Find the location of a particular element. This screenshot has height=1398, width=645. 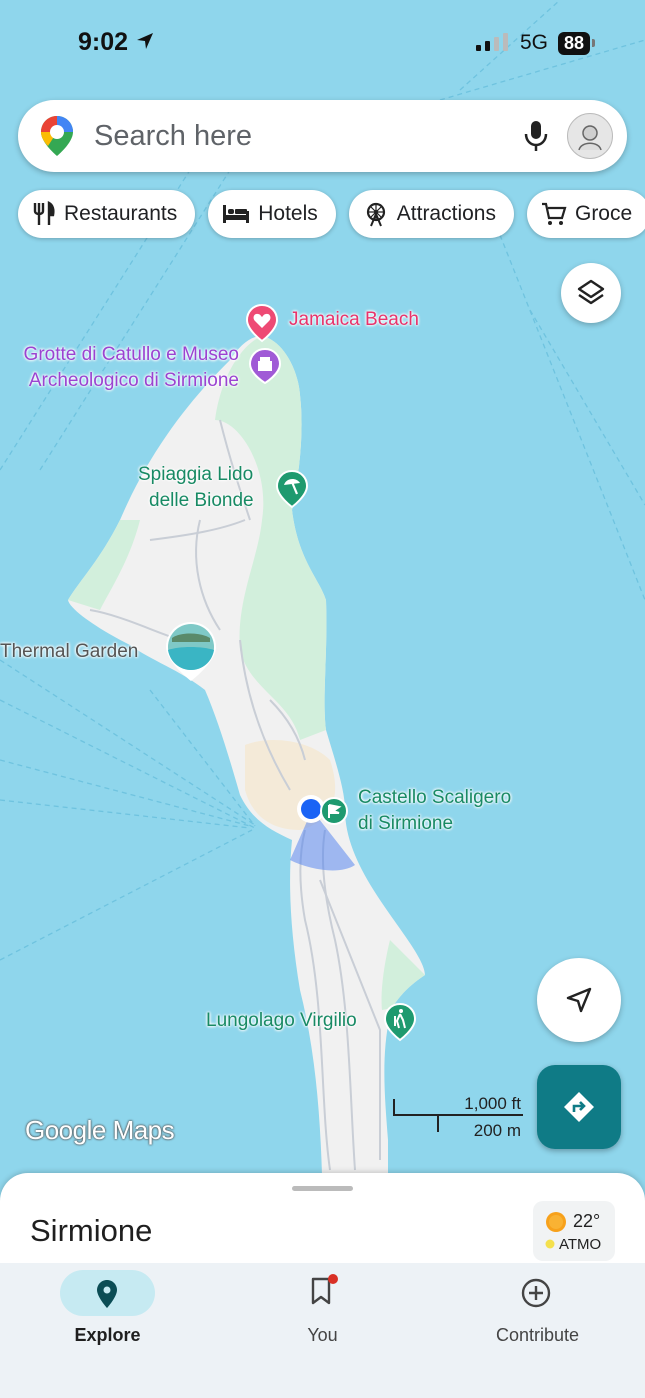

nav-label-explore: Explore is located at coordinates (107, 1335).